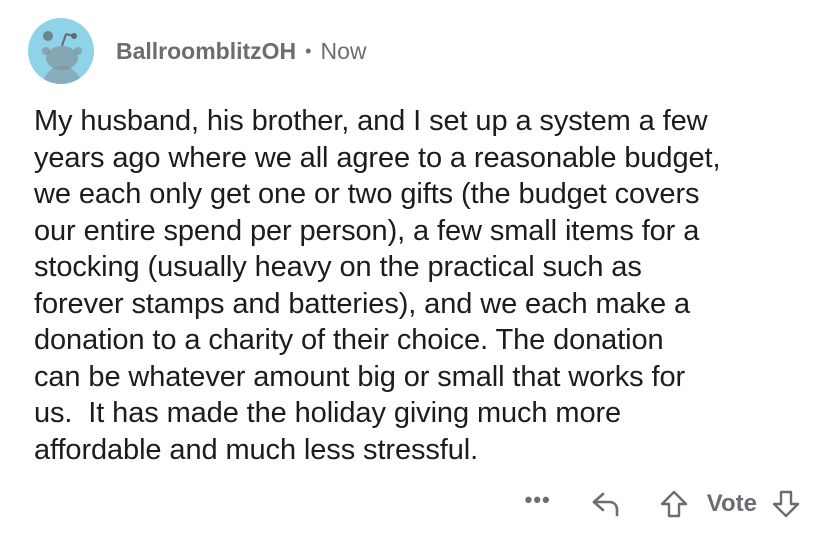 The image size is (825, 536). I want to click on upvote-button, so click(674, 504).